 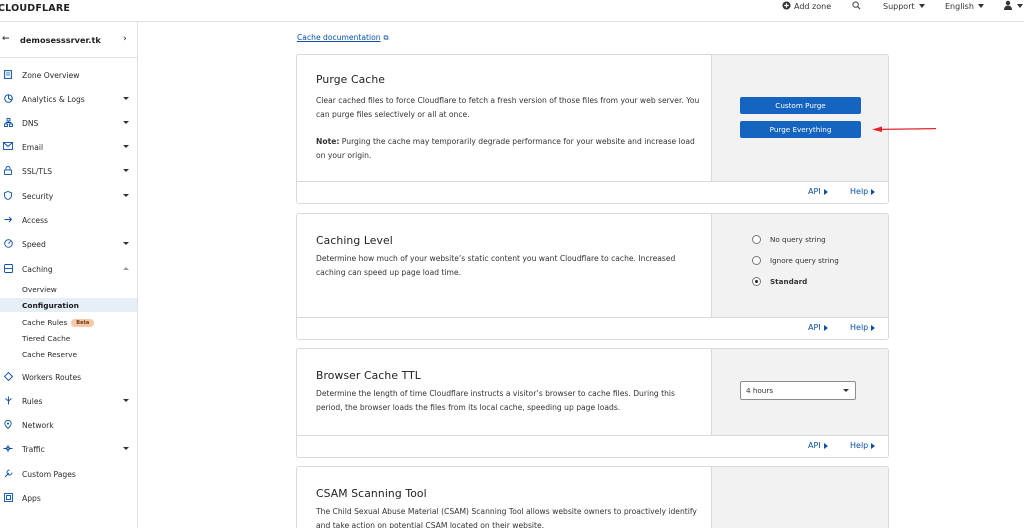 I want to click on sidebar-sub-overview: Overview, so click(x=68, y=289).